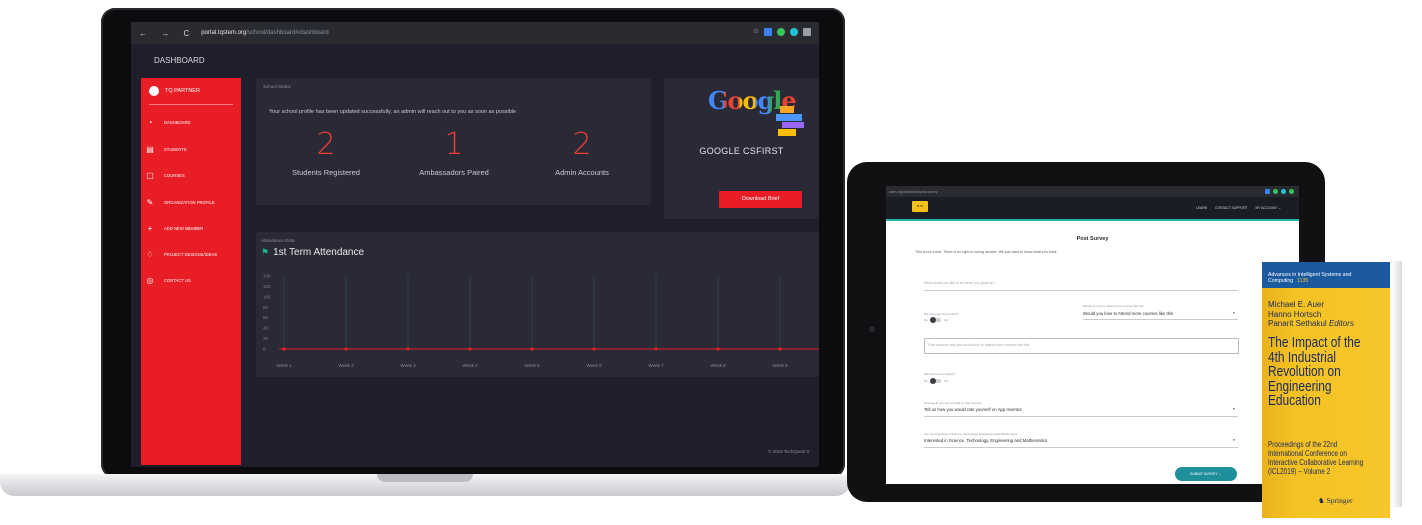  What do you see at coordinates (267, 276) in the screenshot?
I see `y-tick-label: 140` at bounding box center [267, 276].